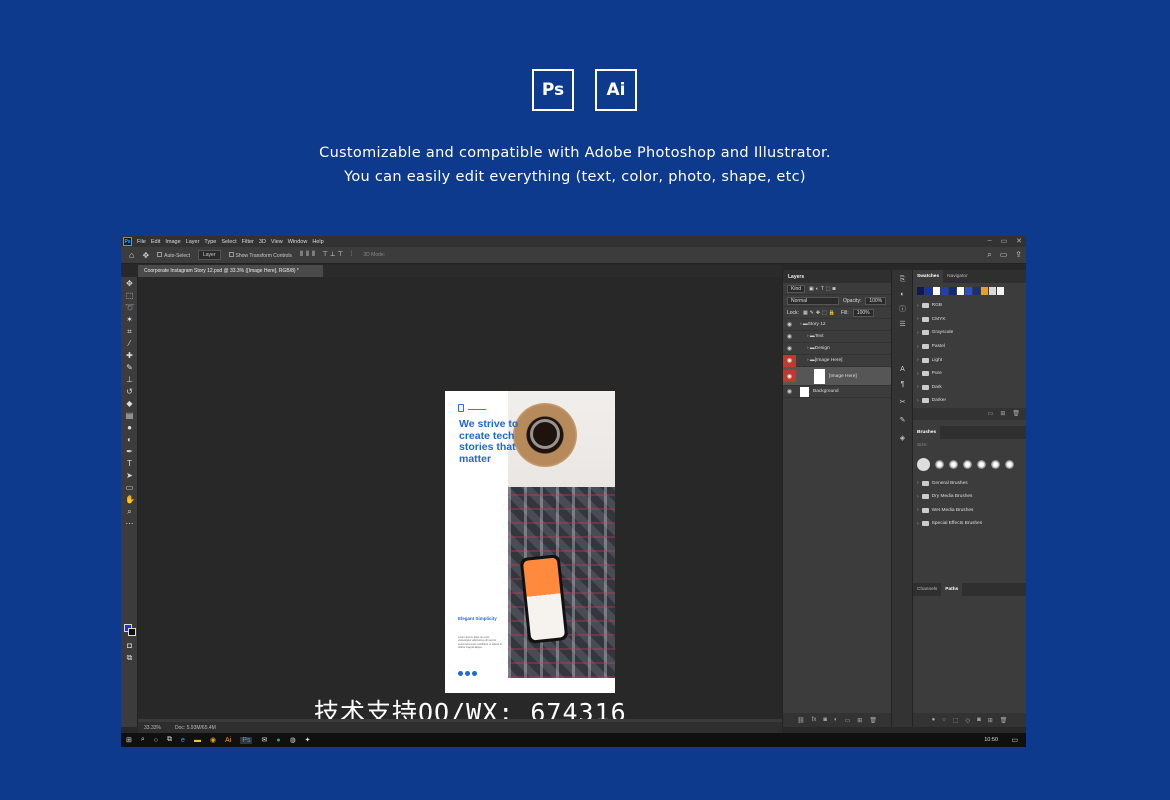 Image resolution: width=1170 pixels, height=800 pixels. What do you see at coordinates (796, 288) in the screenshot?
I see `layer-kind-filter: Kind` at bounding box center [796, 288].